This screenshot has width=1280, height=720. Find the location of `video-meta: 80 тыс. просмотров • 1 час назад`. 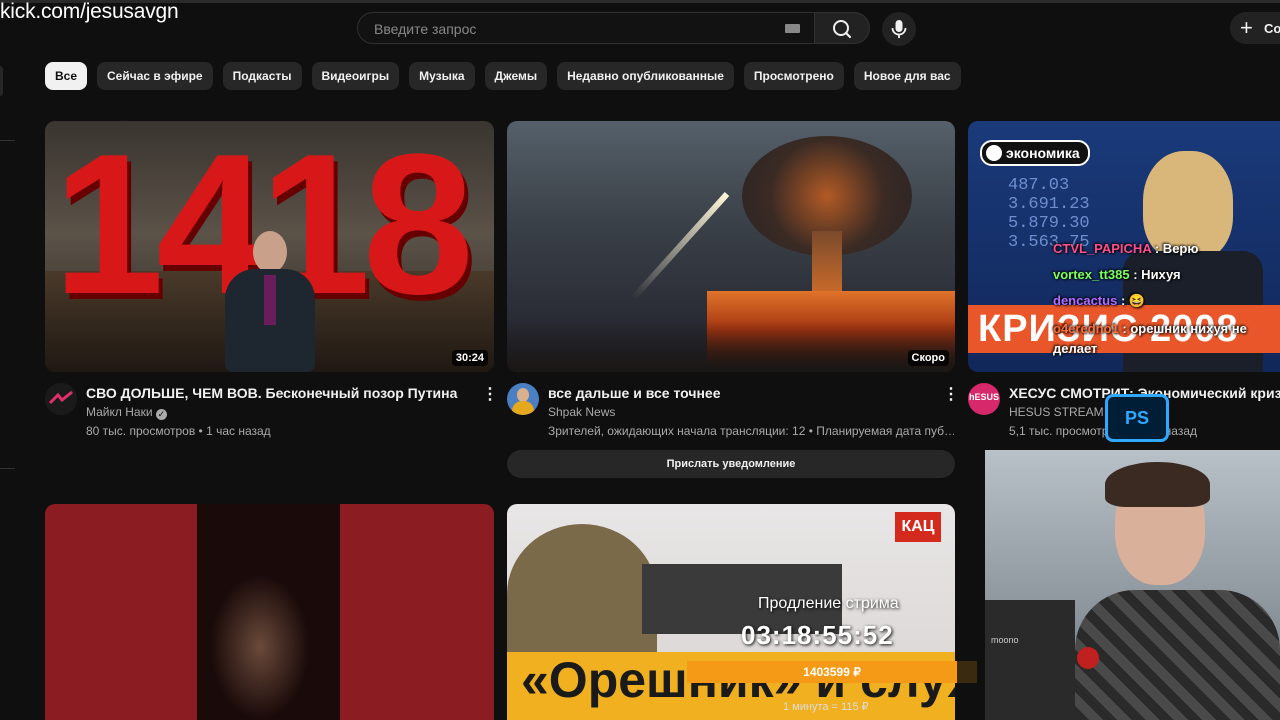

video-meta: 80 тыс. просмотров • 1 час назад is located at coordinates (178, 431).